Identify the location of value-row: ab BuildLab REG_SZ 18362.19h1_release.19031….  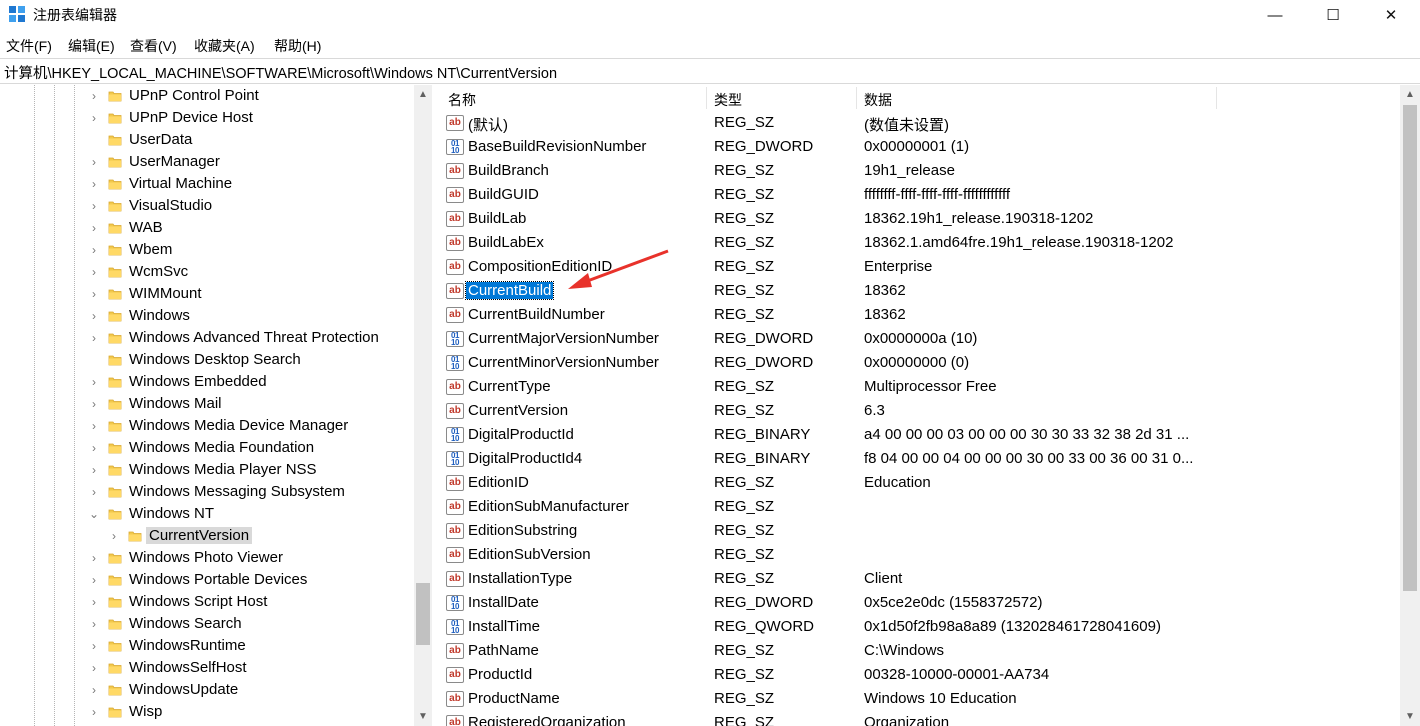
(920, 219).